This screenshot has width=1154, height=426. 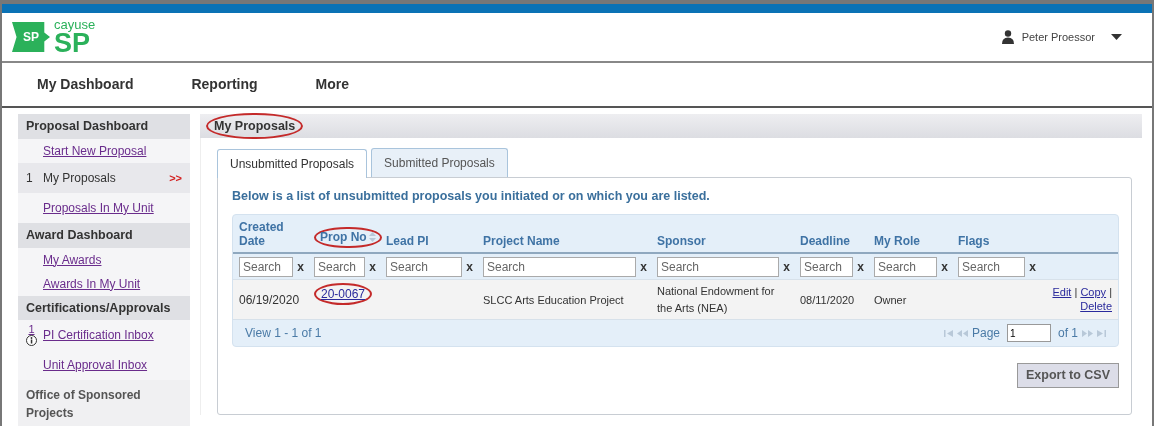 What do you see at coordinates (825, 241) in the screenshot?
I see `column-header: Deadline` at bounding box center [825, 241].